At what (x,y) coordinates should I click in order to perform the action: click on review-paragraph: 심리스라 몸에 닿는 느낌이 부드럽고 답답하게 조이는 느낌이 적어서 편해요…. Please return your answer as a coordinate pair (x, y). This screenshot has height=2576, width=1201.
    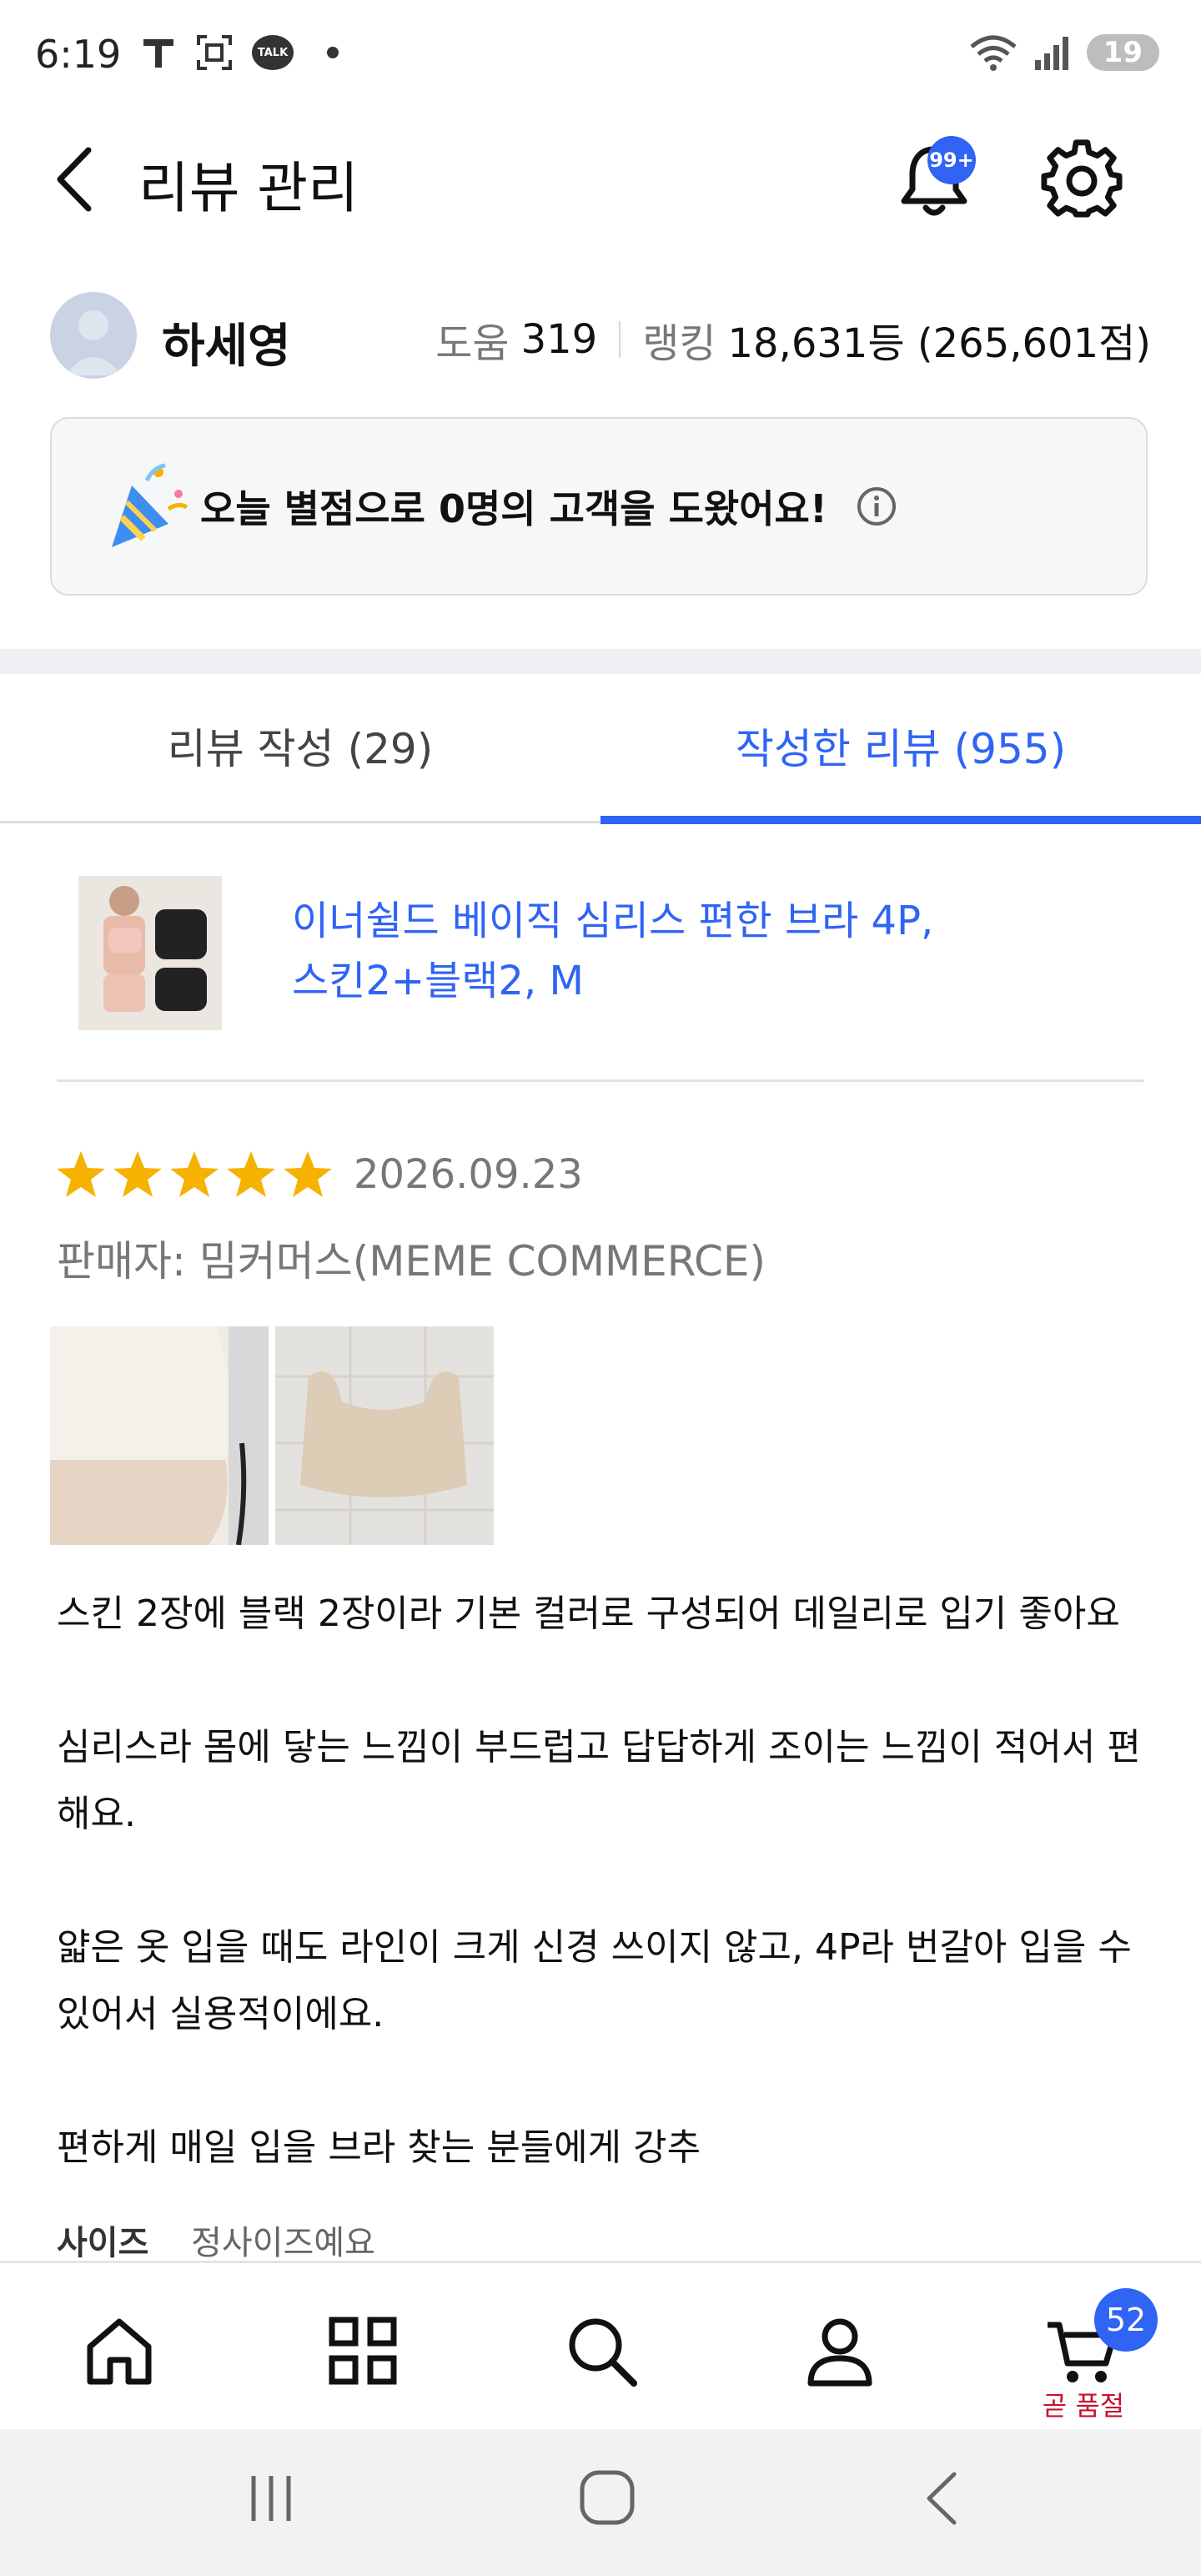
    Looking at the image, I should click on (599, 1780).